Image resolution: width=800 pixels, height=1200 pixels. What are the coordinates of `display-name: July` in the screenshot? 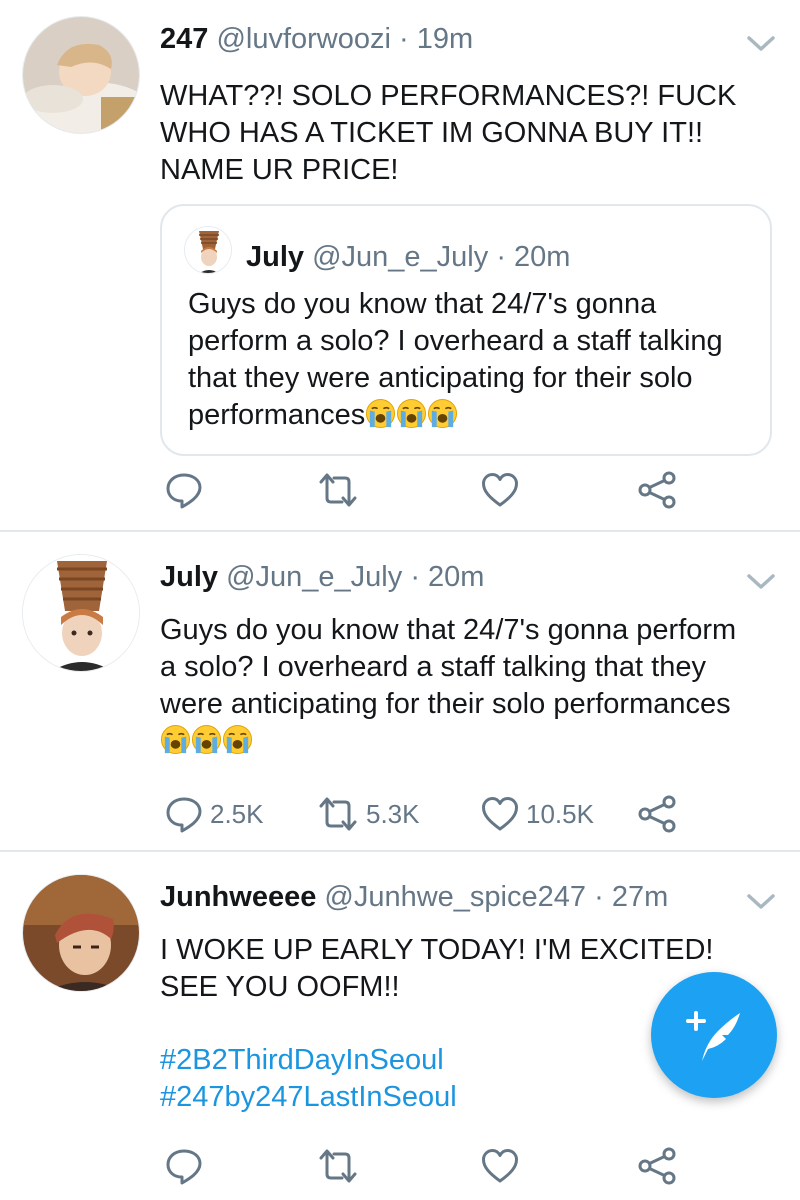 It's located at (189, 577).